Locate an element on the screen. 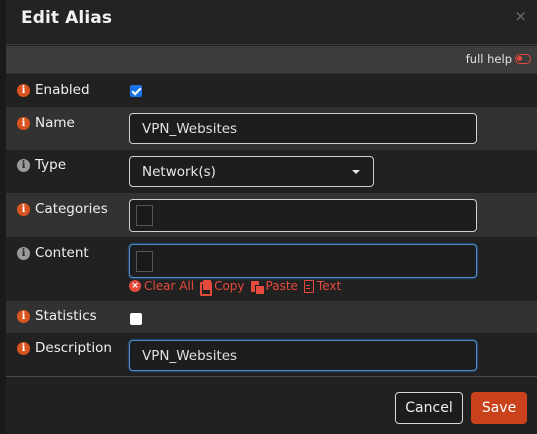  row-type: i Type Network(s) is located at coordinates (271, 171).